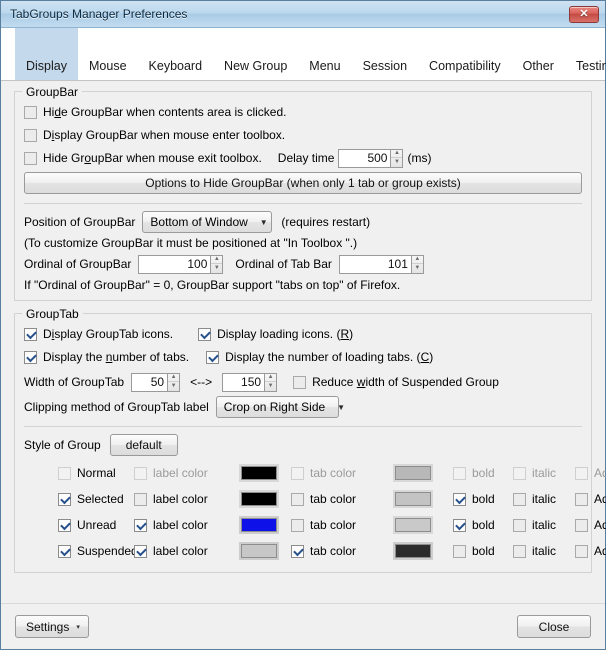 The height and width of the screenshot is (650, 606). What do you see at coordinates (259, 551) in the screenshot?
I see `suspended-label-color-swatch` at bounding box center [259, 551].